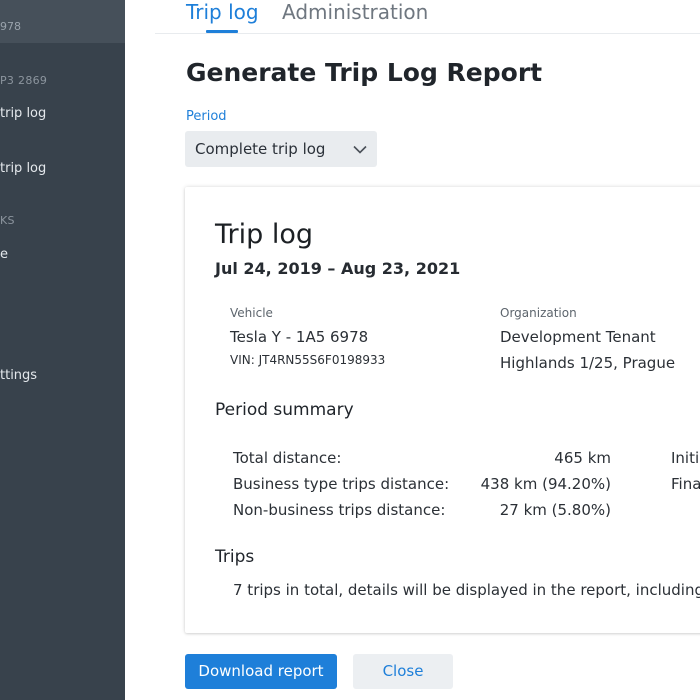 This screenshot has width=700, height=700. What do you see at coordinates (261, 671) in the screenshot?
I see `download-report-button: Download report` at bounding box center [261, 671].